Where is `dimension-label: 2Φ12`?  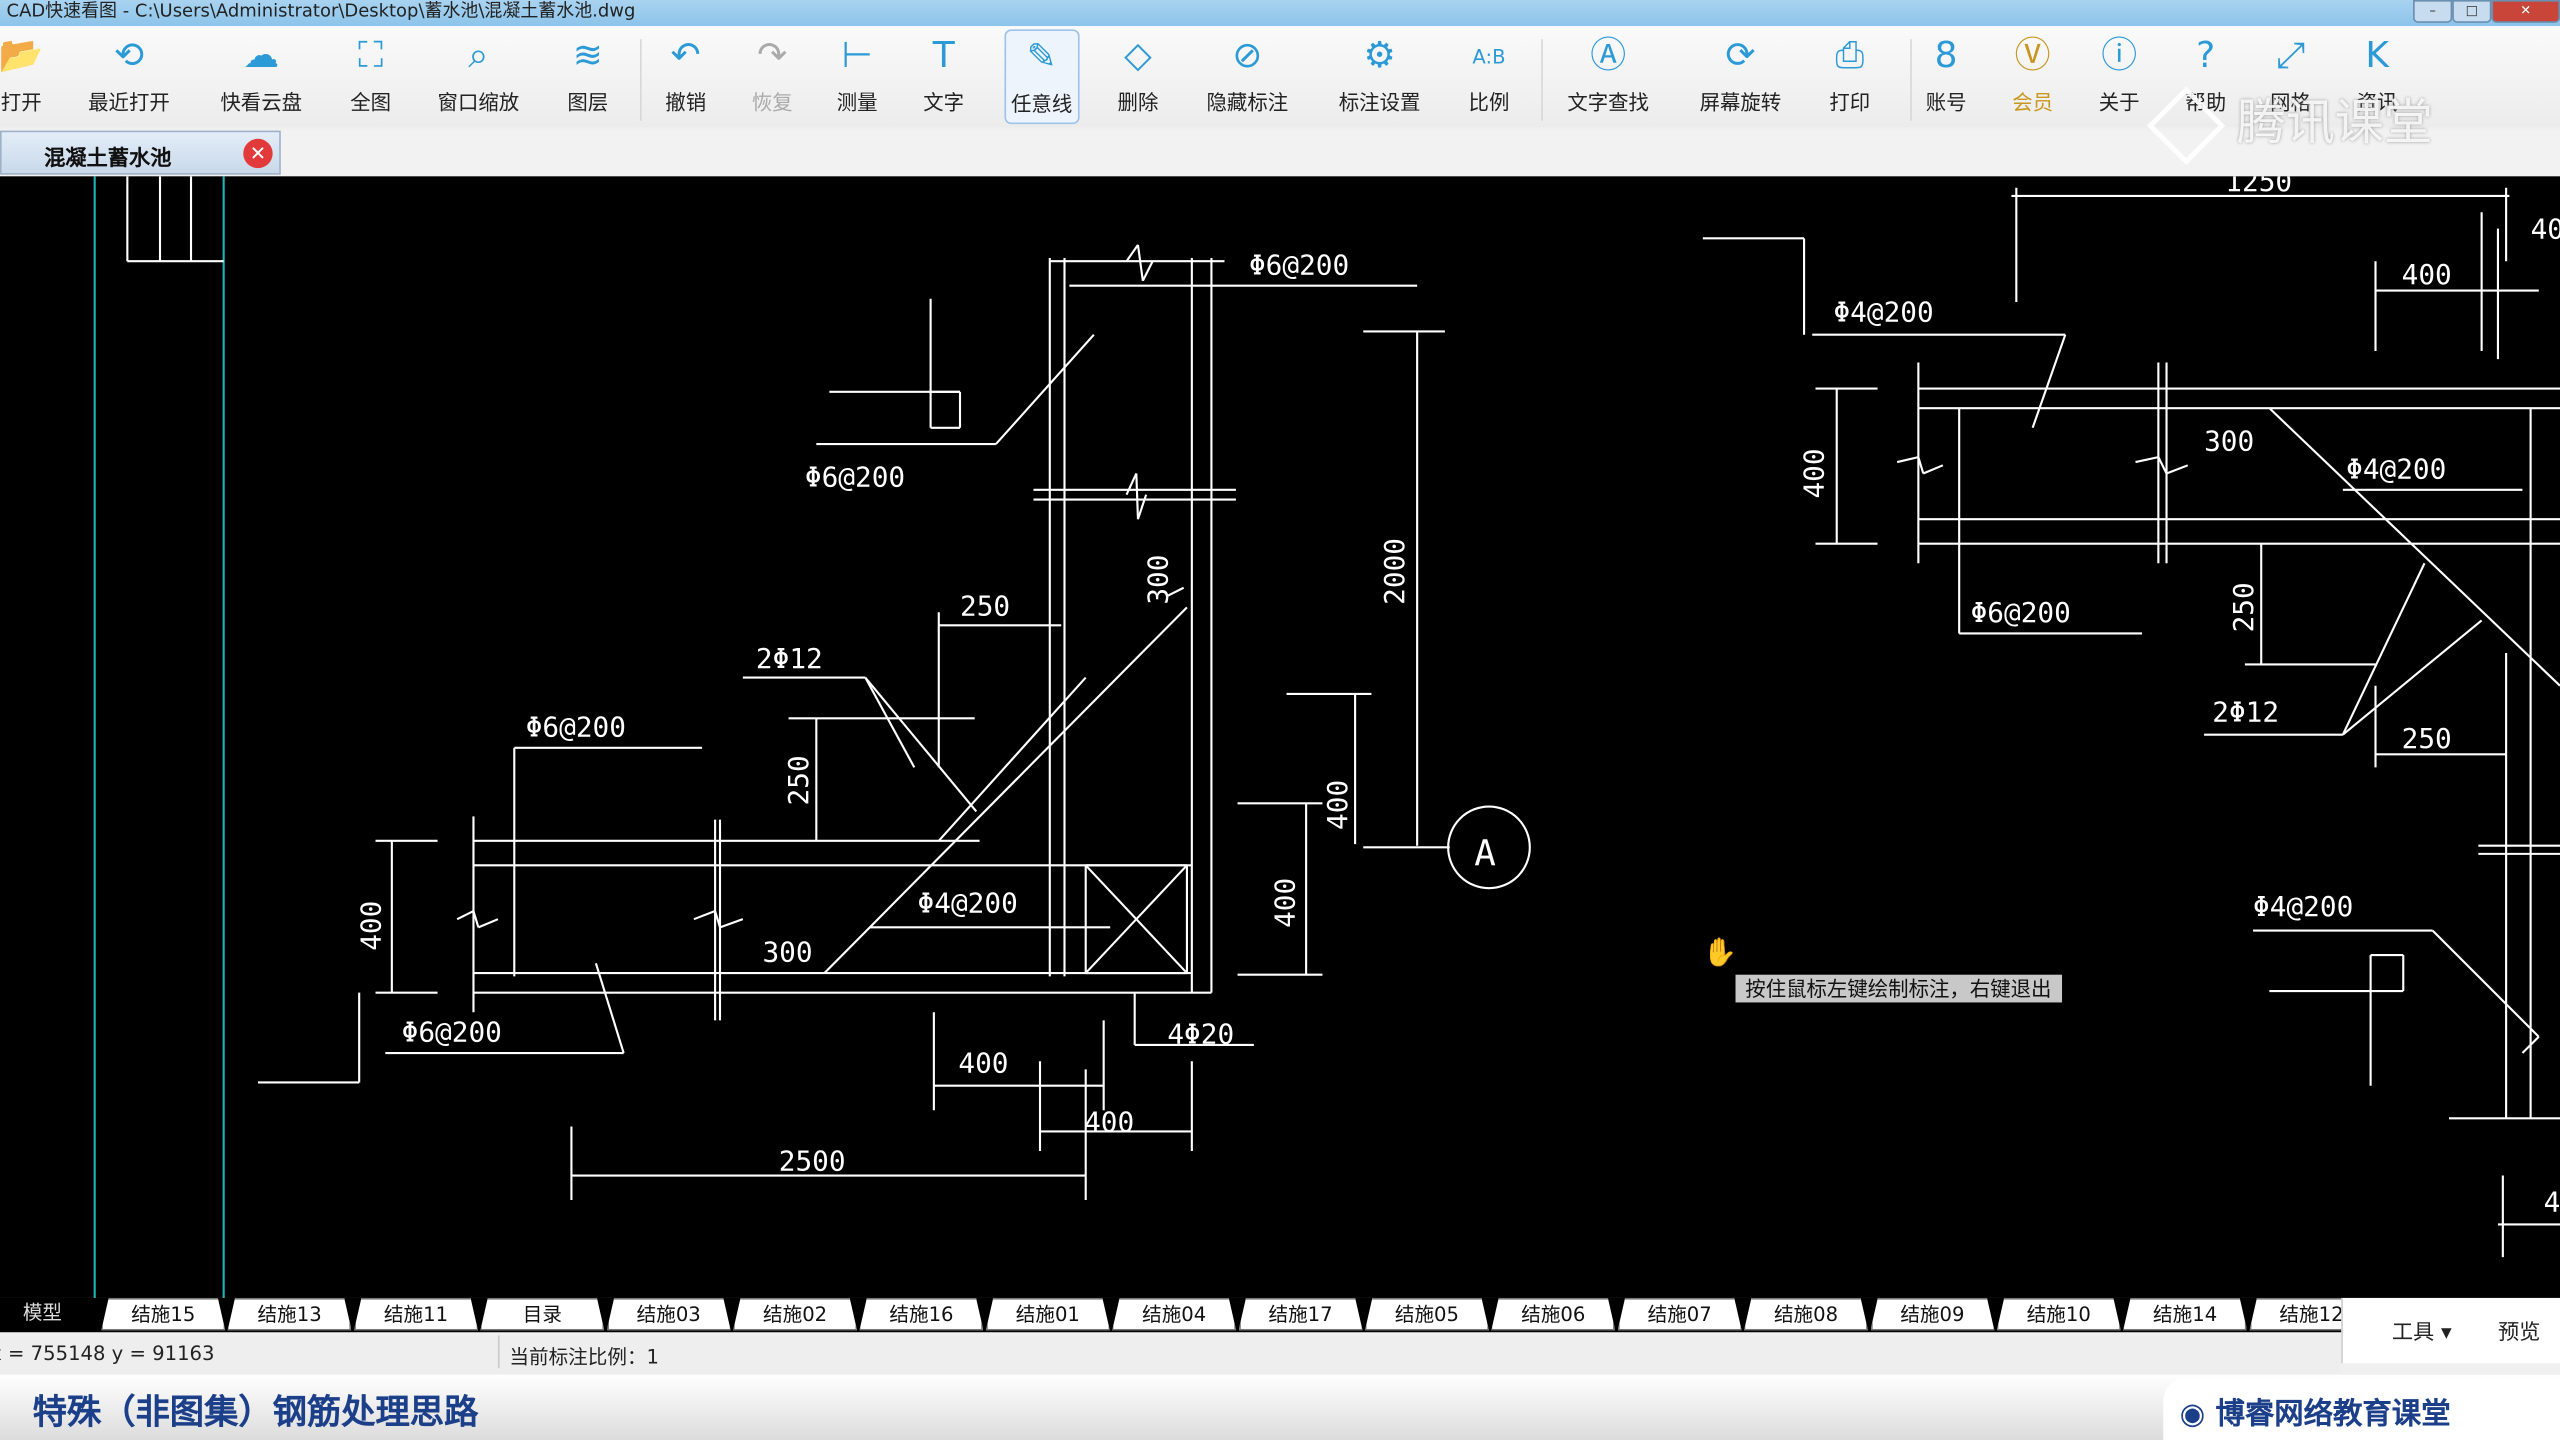
dimension-label: 2Φ12 is located at coordinates (789, 658).